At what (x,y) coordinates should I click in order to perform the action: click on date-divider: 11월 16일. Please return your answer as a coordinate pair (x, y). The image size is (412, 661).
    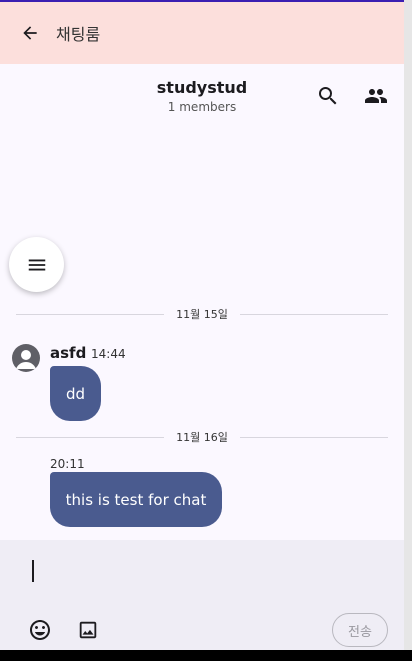
    Looking at the image, I should click on (202, 437).